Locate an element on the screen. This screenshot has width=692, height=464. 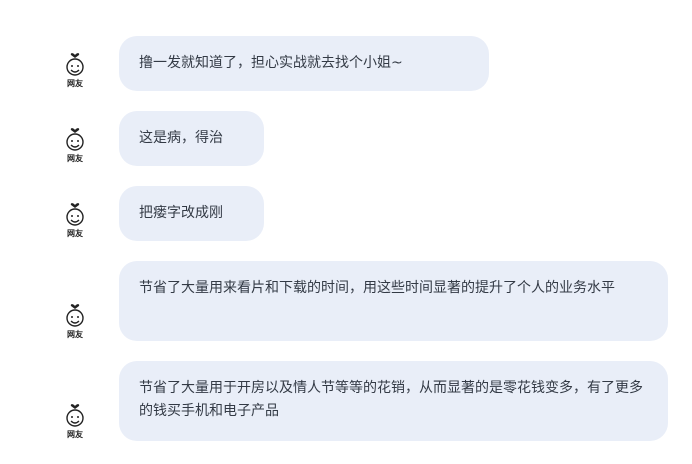
message-text: 这是病，得治 is located at coordinates (181, 138).